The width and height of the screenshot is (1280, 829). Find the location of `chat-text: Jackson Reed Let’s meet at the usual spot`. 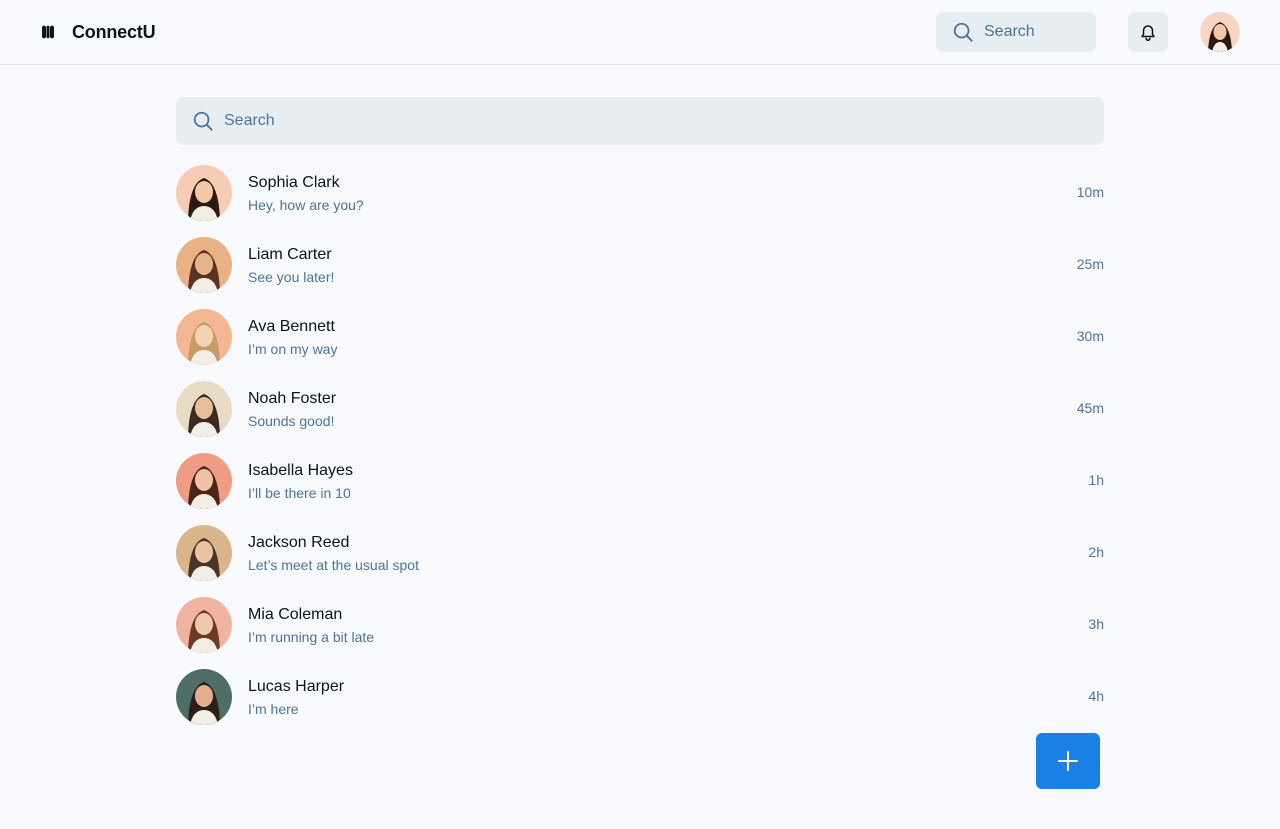

chat-text: Jackson Reed Let’s meet at the usual spot is located at coordinates (333, 549).